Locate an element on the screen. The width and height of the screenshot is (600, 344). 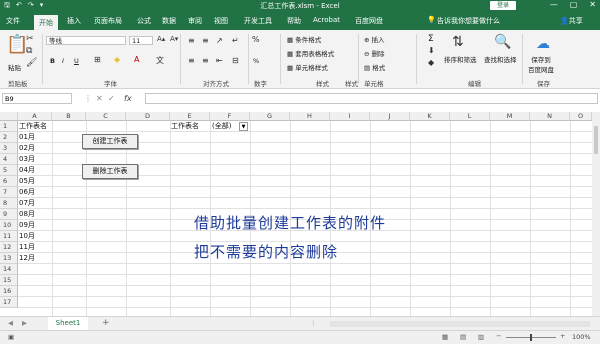
cell-month: 12月 is located at coordinates (27, 258).